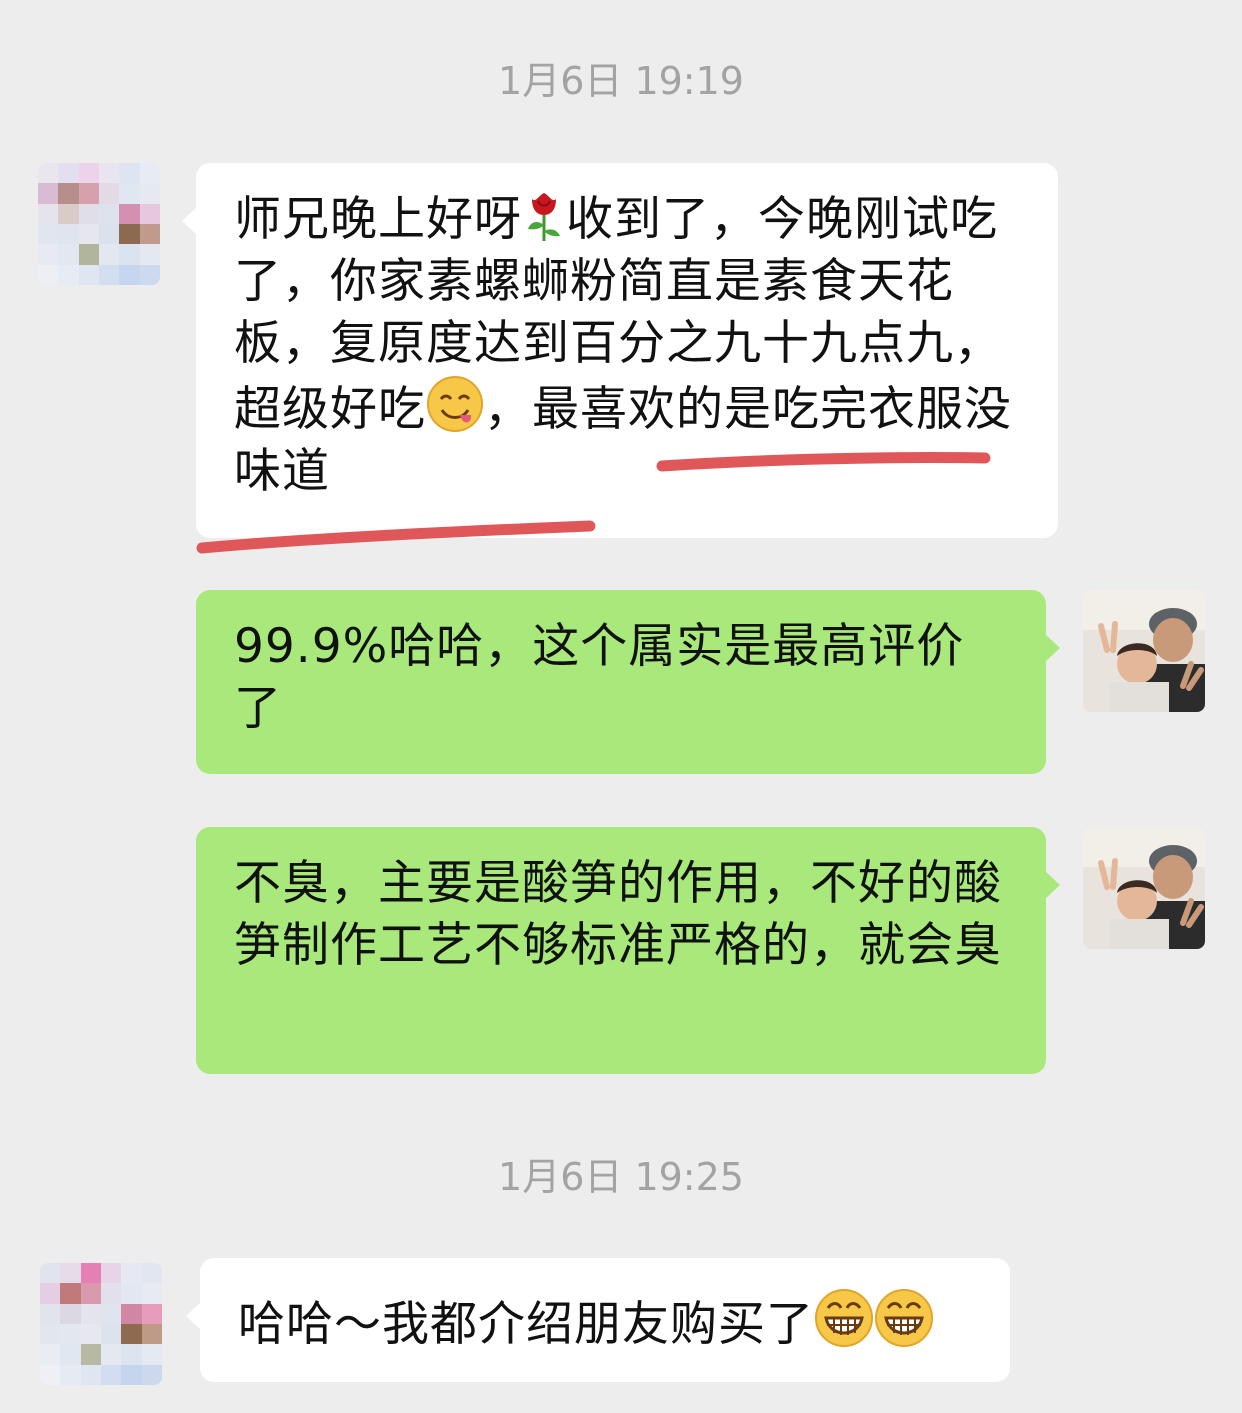  I want to click on savoring-food-emoji-icon, so click(455, 404).